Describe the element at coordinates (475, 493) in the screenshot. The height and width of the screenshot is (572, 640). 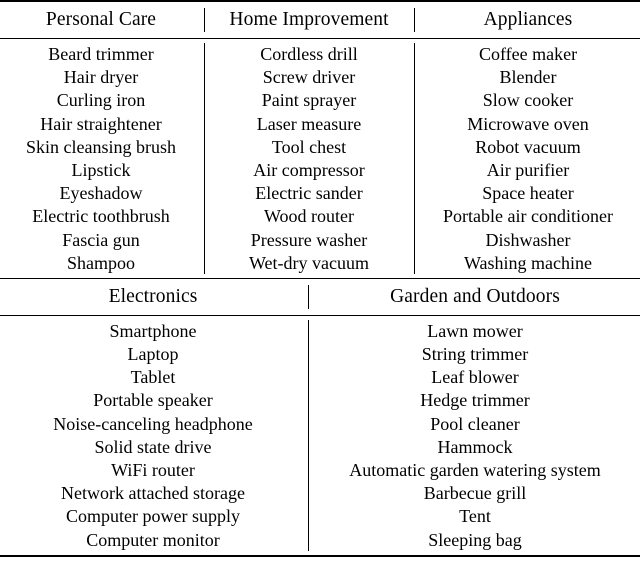
I see `list-item: Barbecue grill` at that location.